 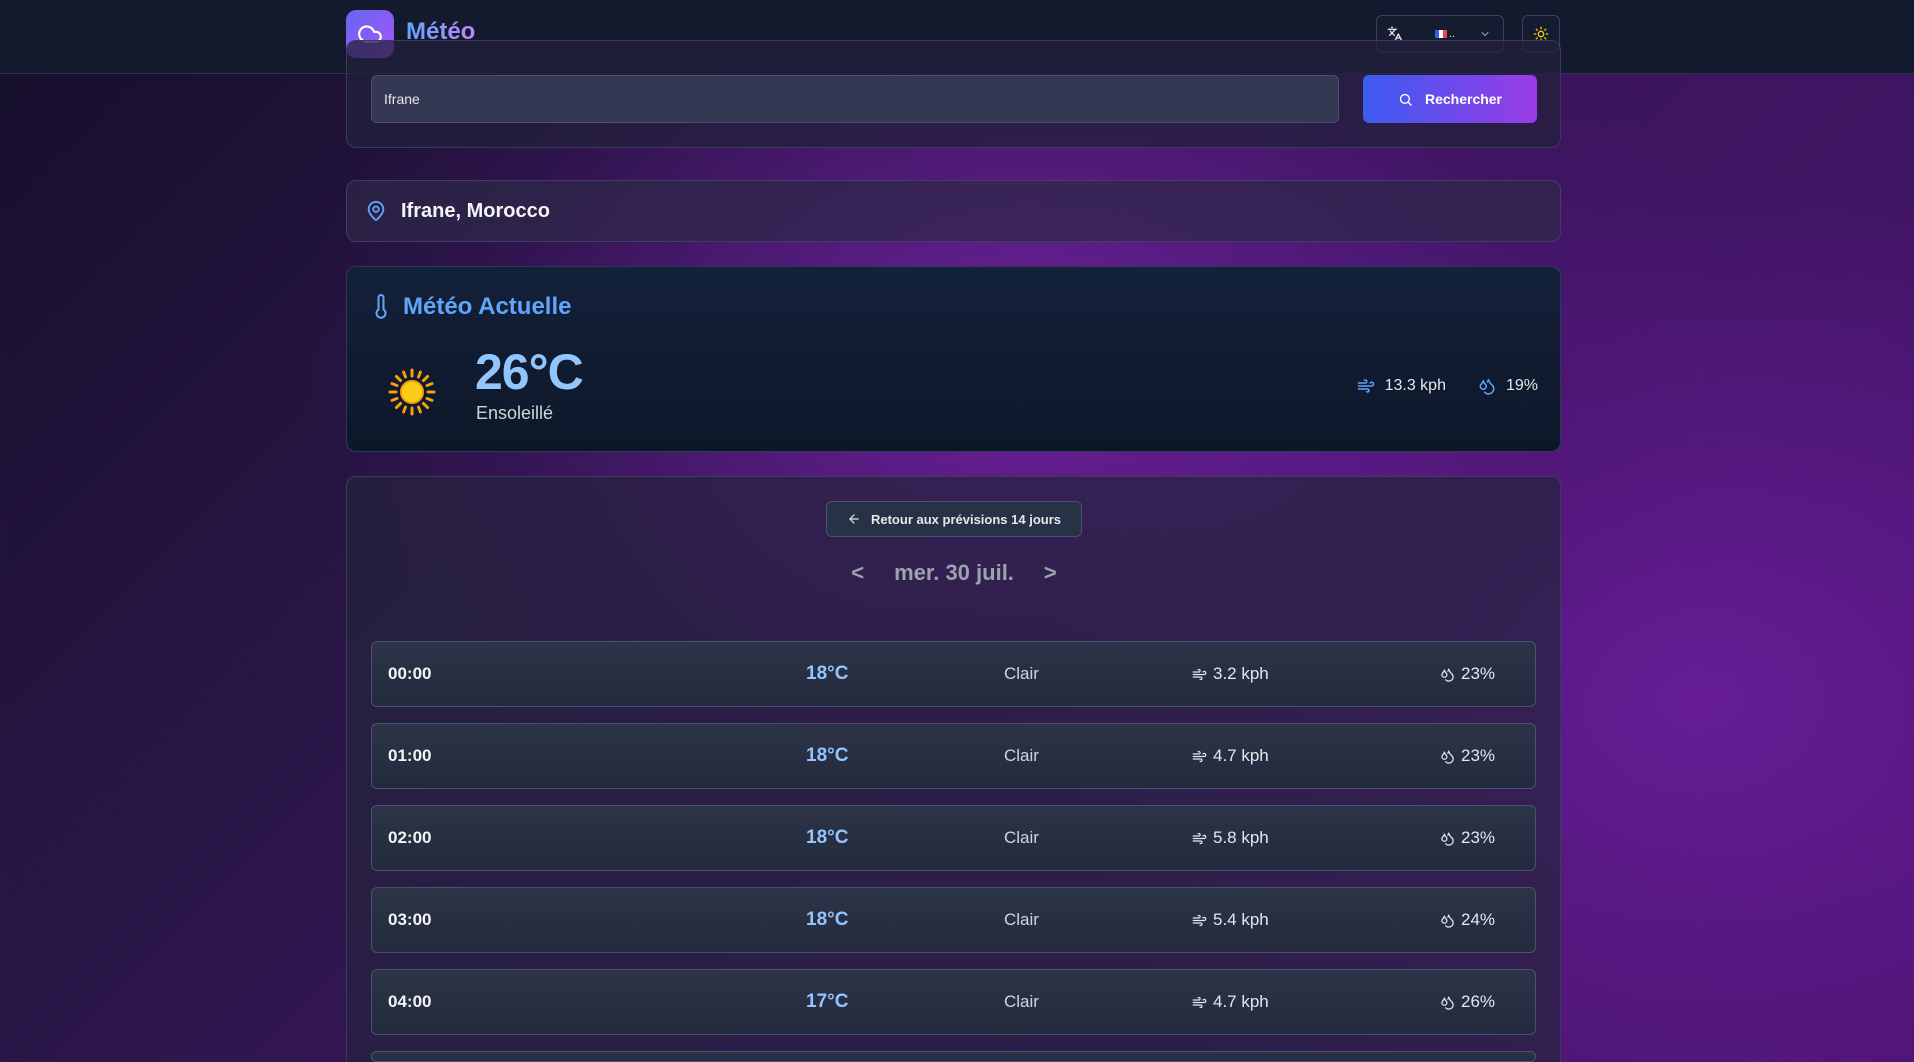 What do you see at coordinates (381, 306) in the screenshot?
I see `thermometer-icon` at bounding box center [381, 306].